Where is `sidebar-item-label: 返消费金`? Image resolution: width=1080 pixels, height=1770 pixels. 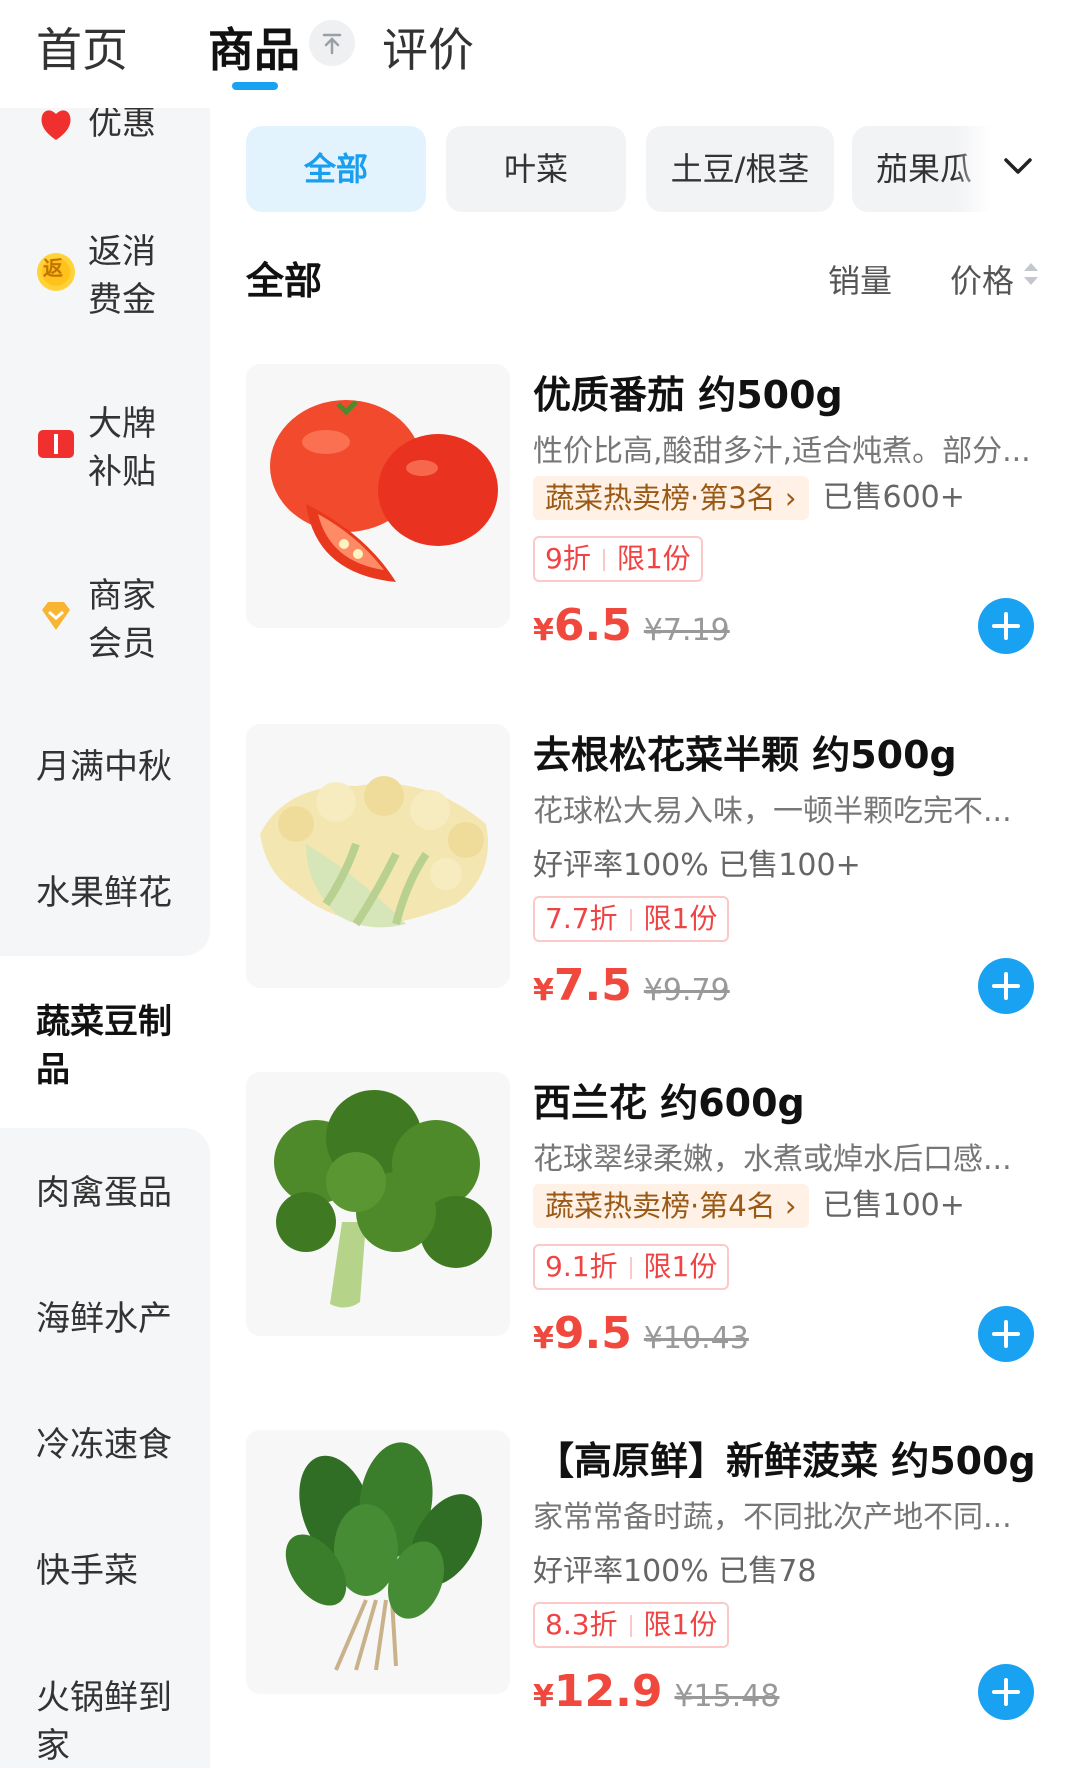
sidebar-item-label: 返消费金 is located at coordinates (122, 276).